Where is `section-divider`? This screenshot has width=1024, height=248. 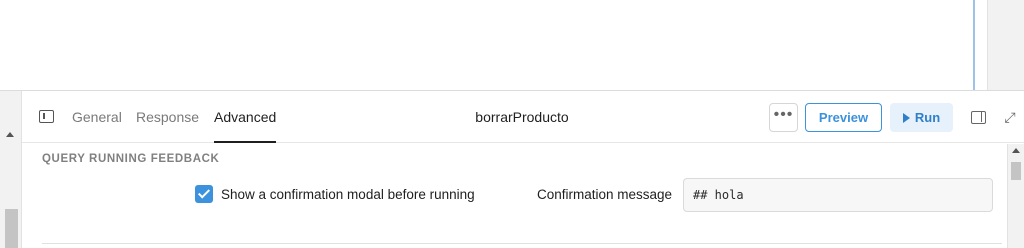
section-divider is located at coordinates (522, 243).